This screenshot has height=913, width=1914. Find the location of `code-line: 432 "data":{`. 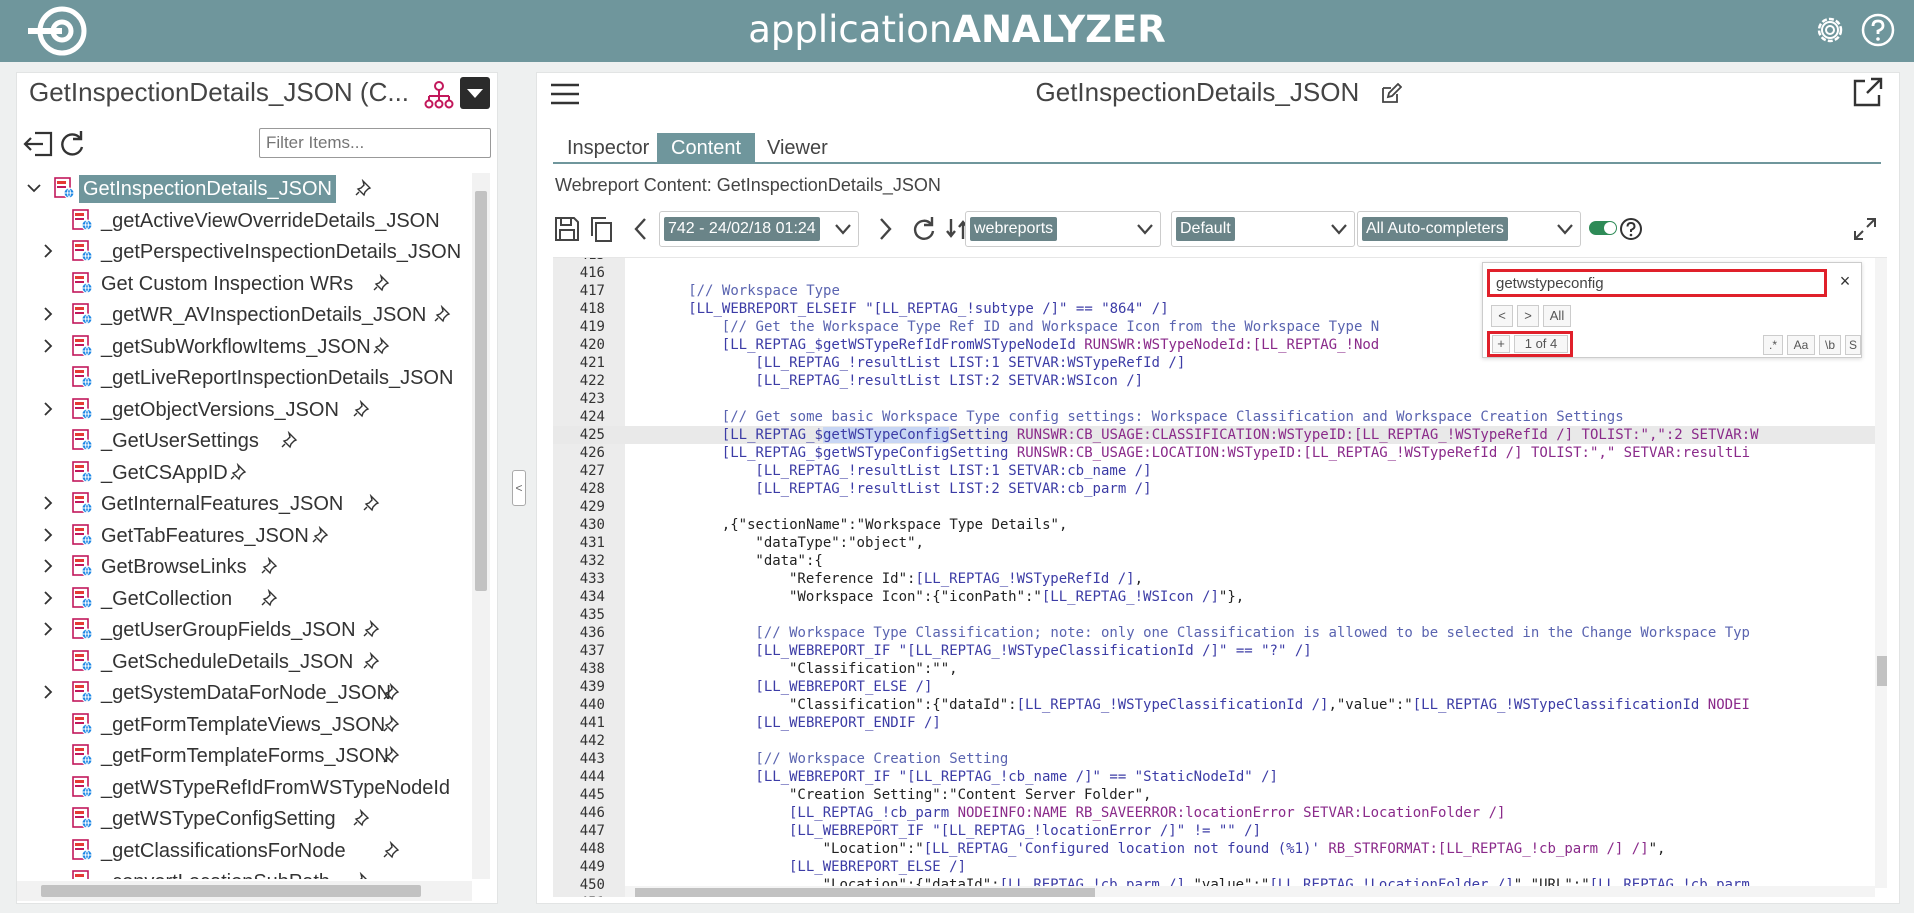

code-line: 432 "data":{ is located at coordinates (1220, 561).